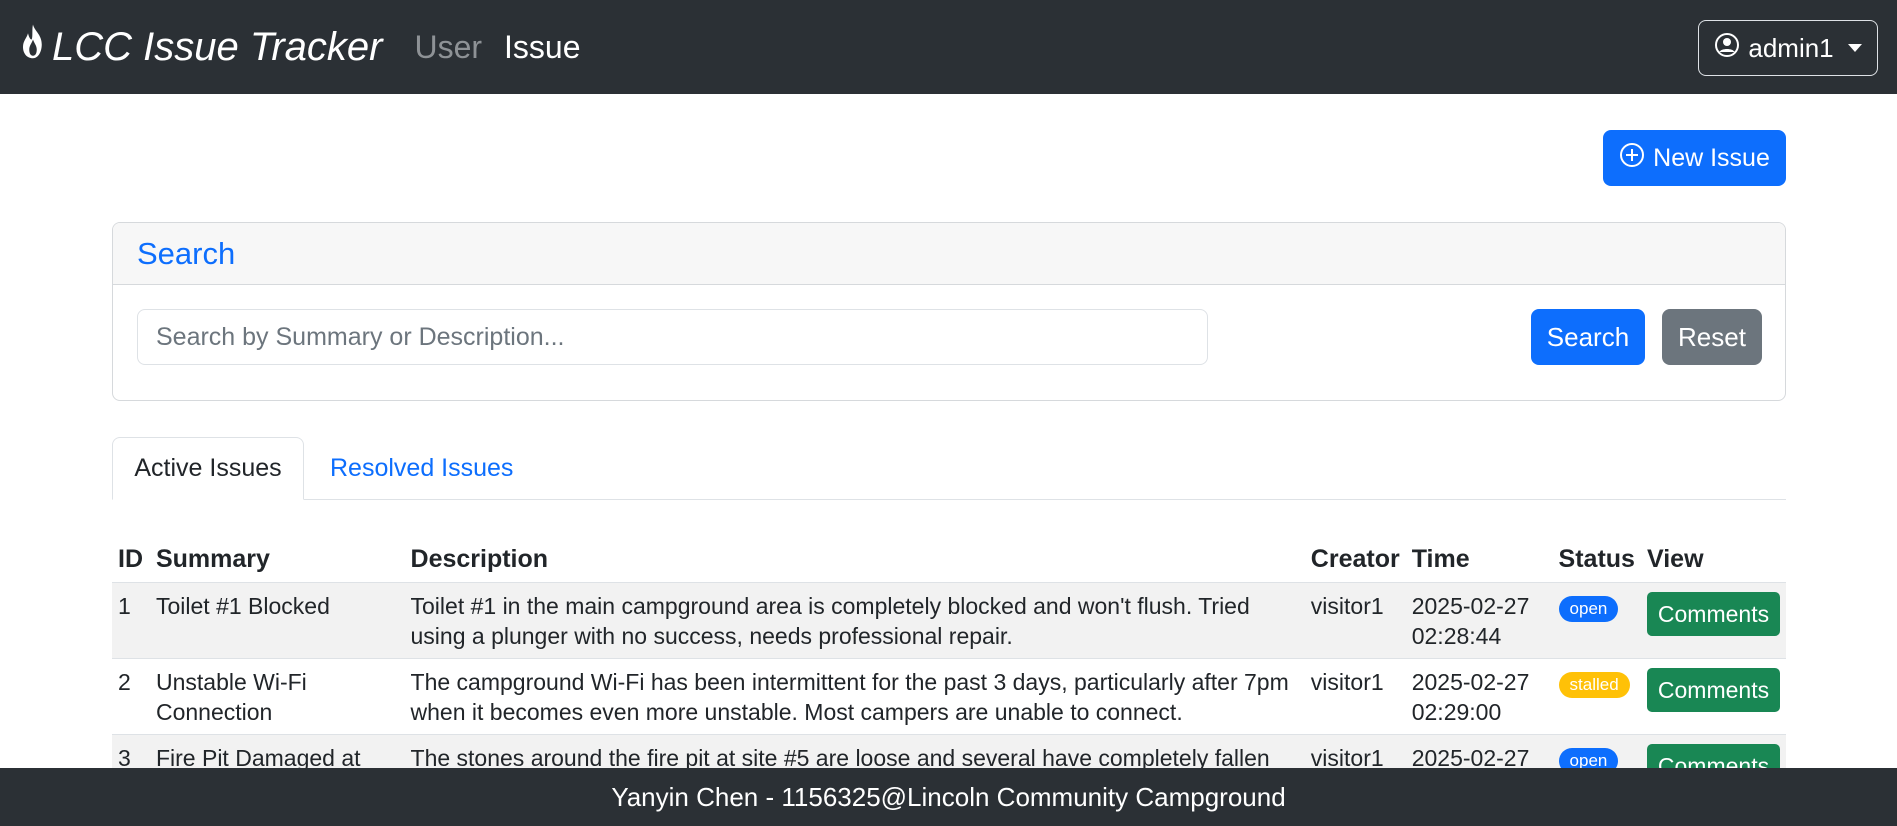 This screenshot has height=826, width=1897. Describe the element at coordinates (948, 47) in the screenshot. I see `top-navbar: LCC Issue Tracker User Issue admin1` at that location.